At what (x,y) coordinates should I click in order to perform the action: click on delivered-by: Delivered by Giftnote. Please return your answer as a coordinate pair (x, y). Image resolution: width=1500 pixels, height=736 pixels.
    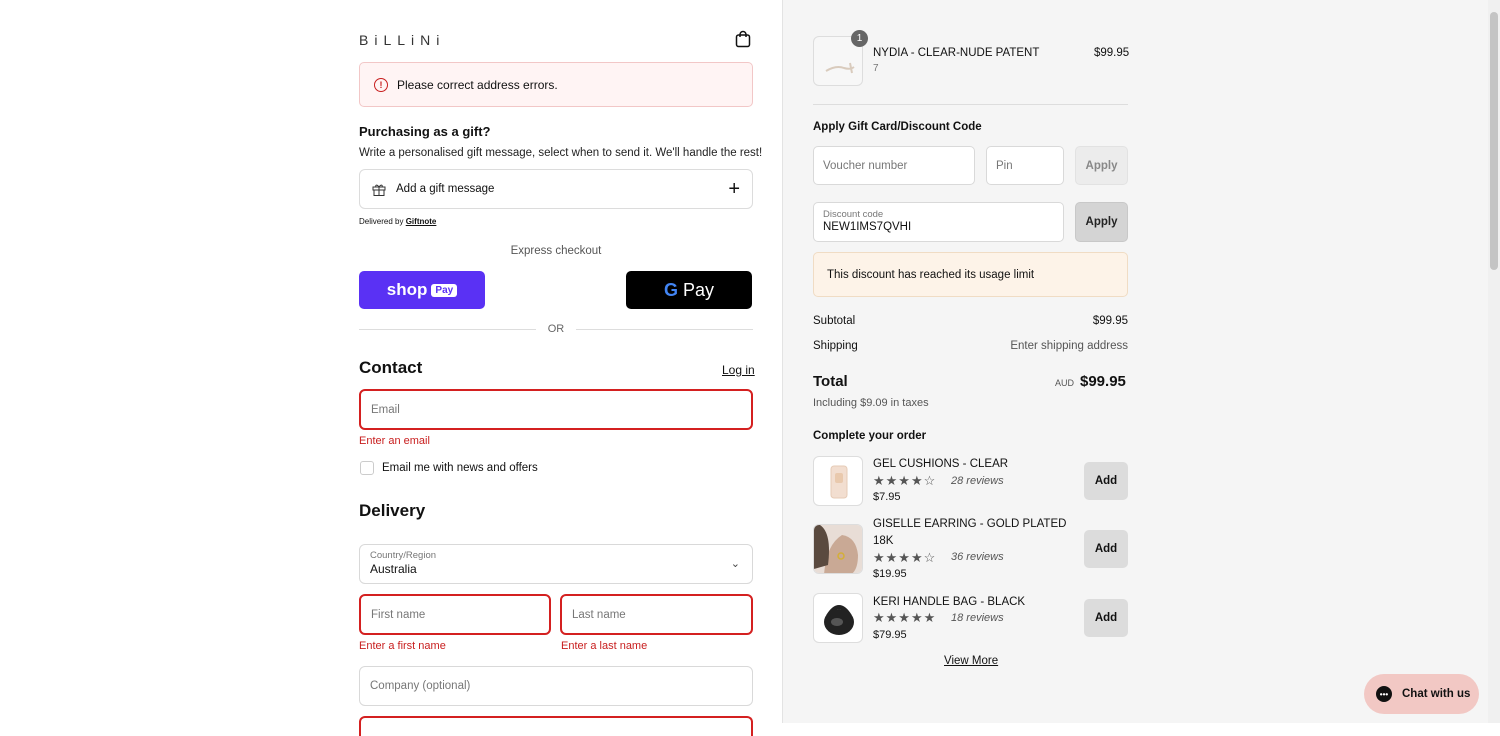
    Looking at the image, I should click on (397, 221).